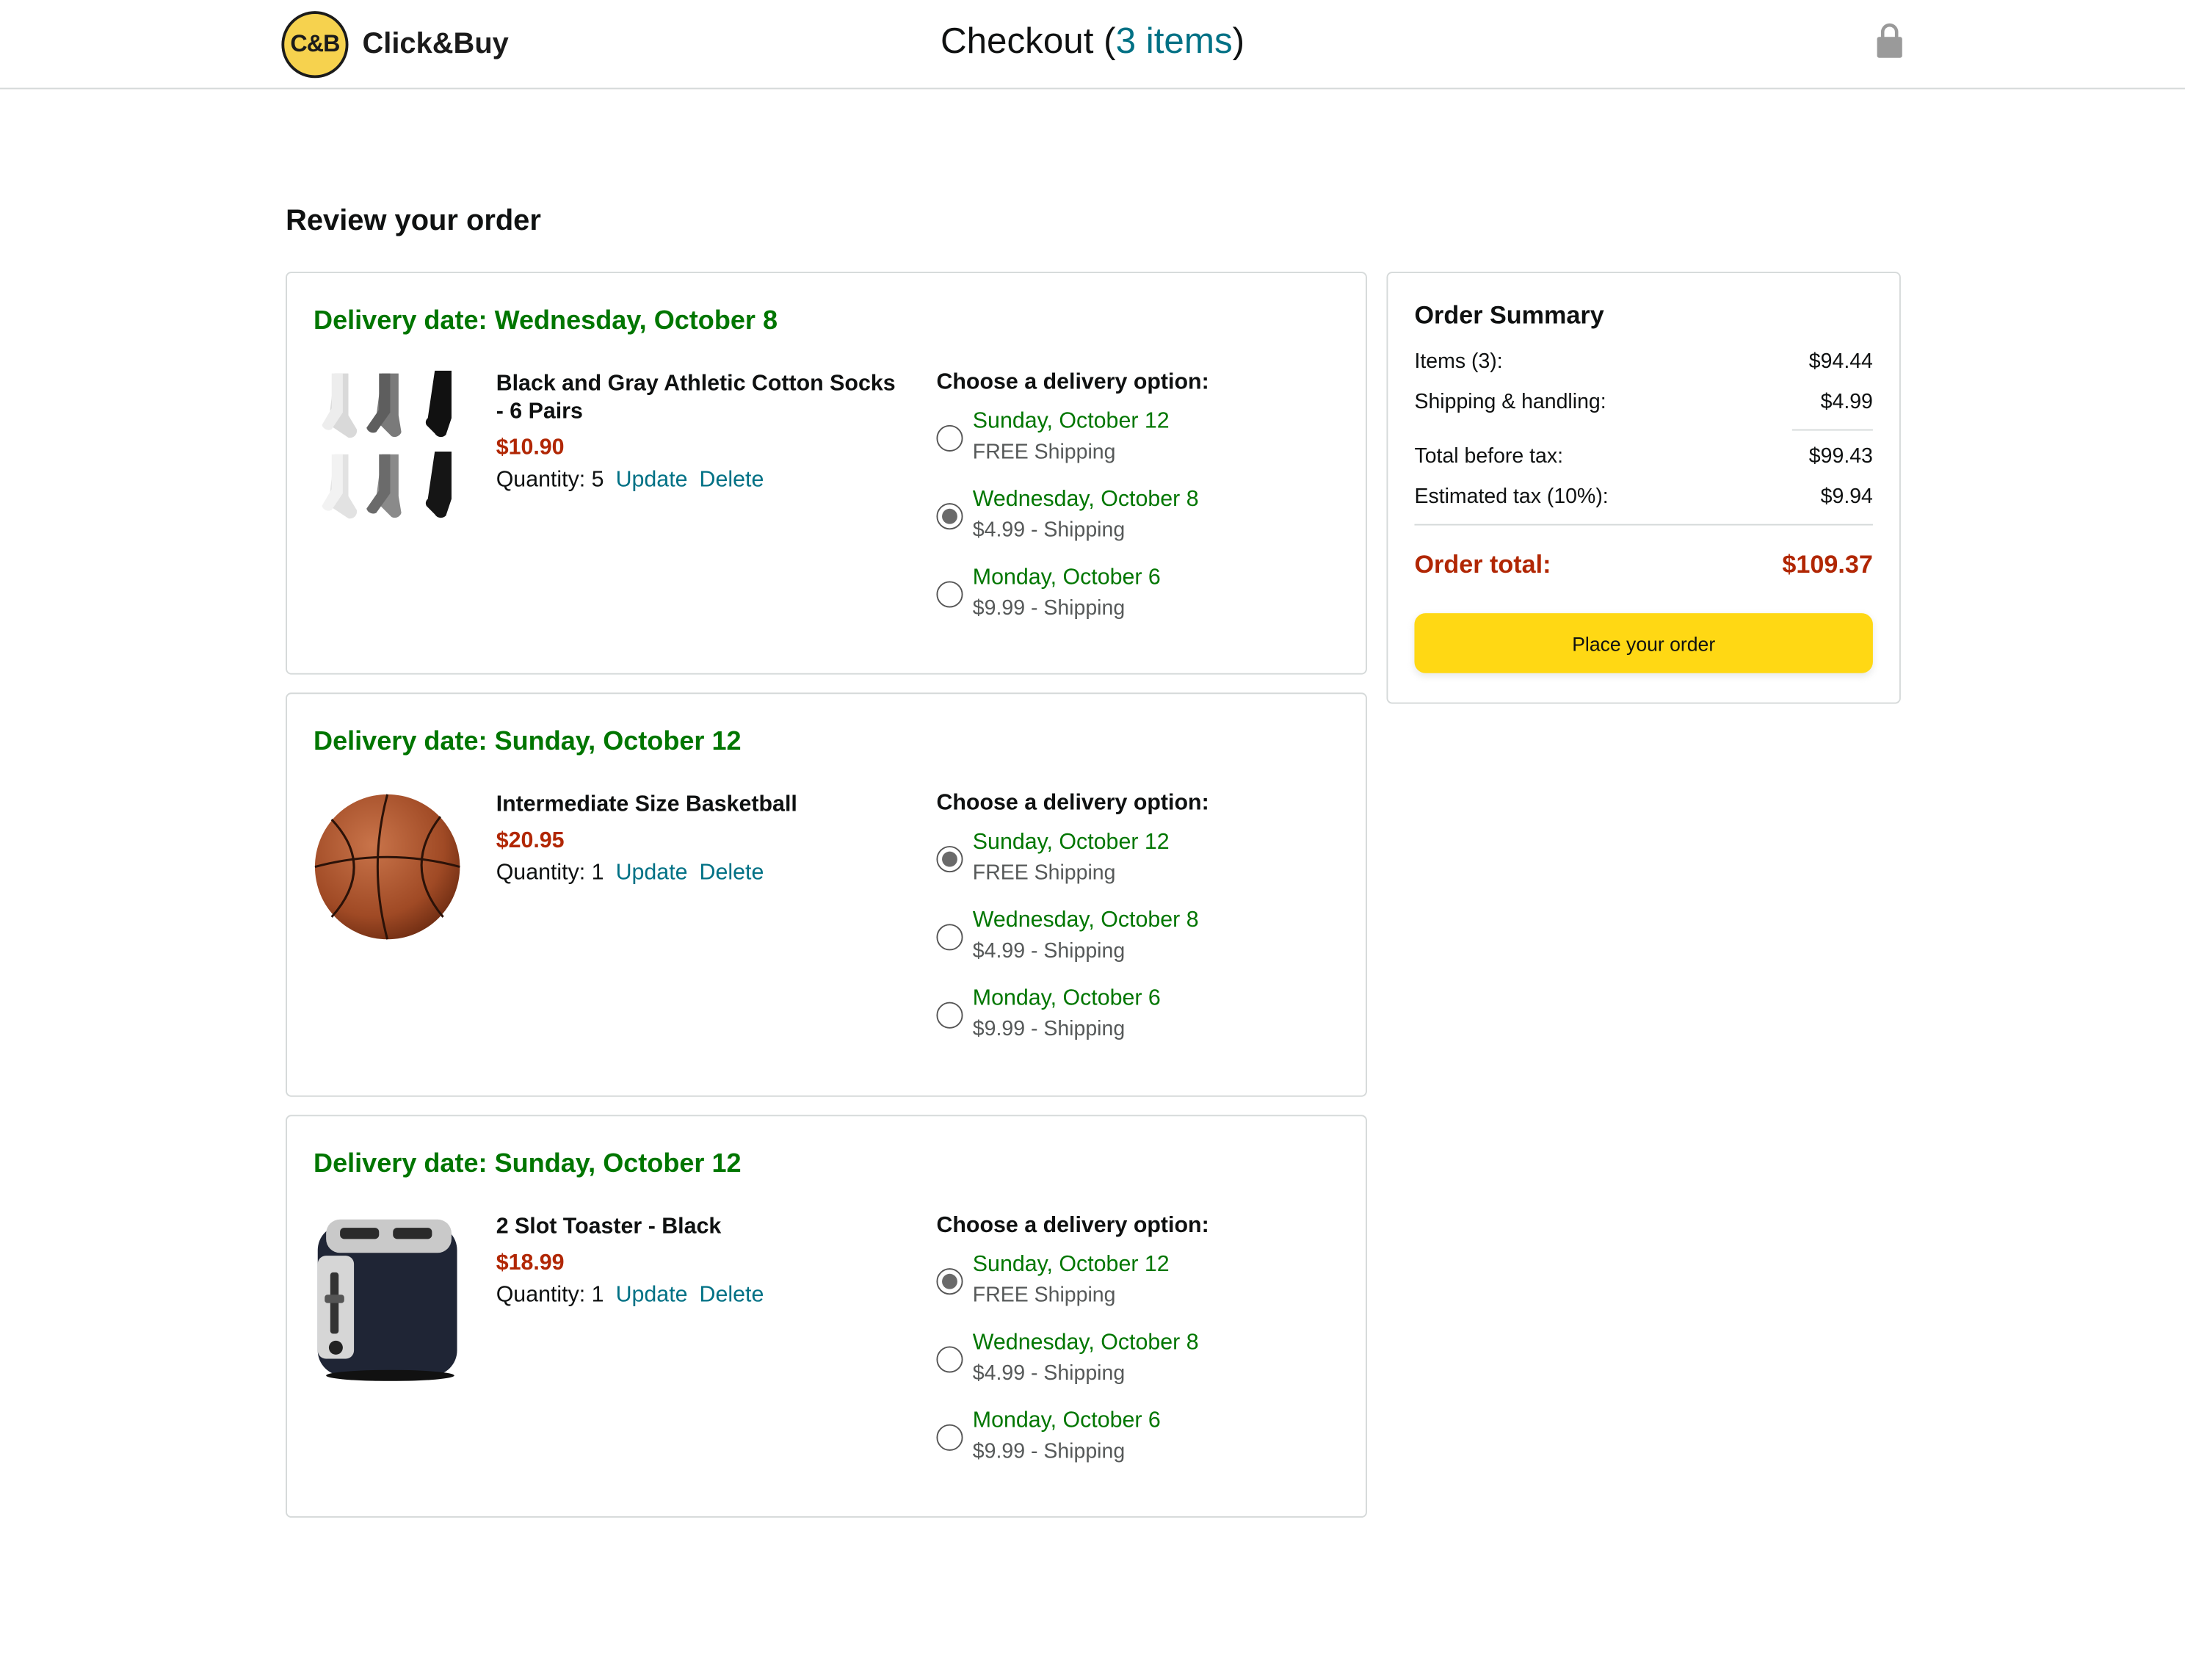 This screenshot has width=2185, height=1680. What do you see at coordinates (1846, 402) in the screenshot?
I see `summary-shipping-value: $4.99` at bounding box center [1846, 402].